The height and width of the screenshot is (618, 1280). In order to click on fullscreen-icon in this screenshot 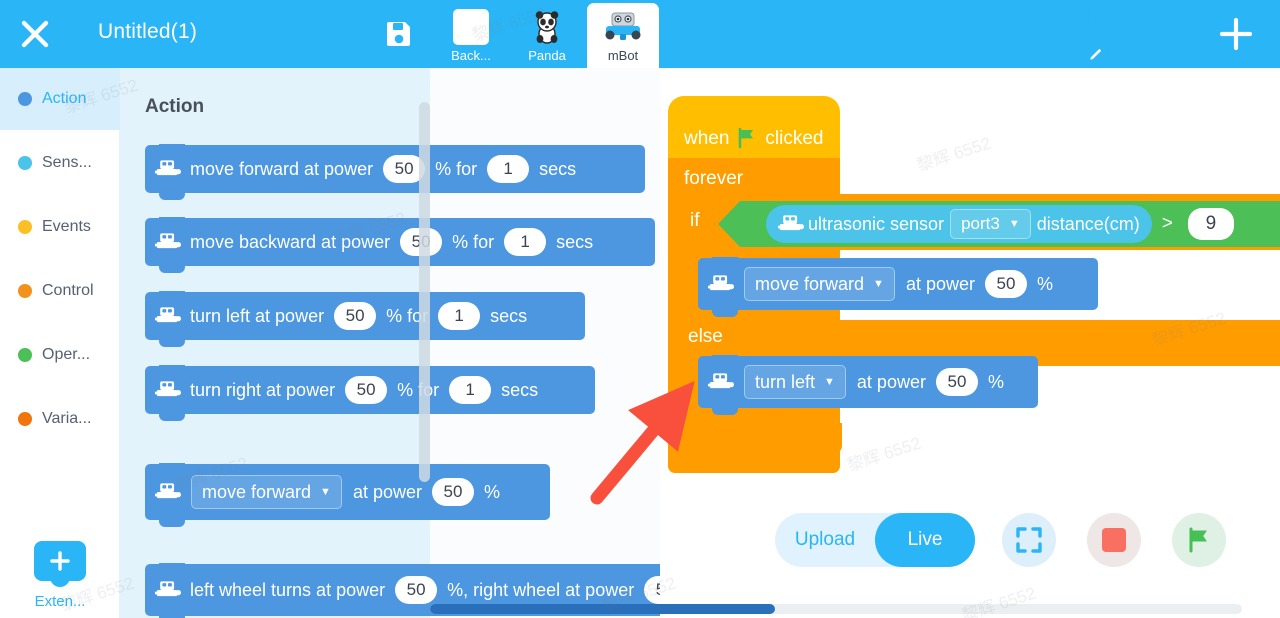, I will do `click(1029, 540)`.